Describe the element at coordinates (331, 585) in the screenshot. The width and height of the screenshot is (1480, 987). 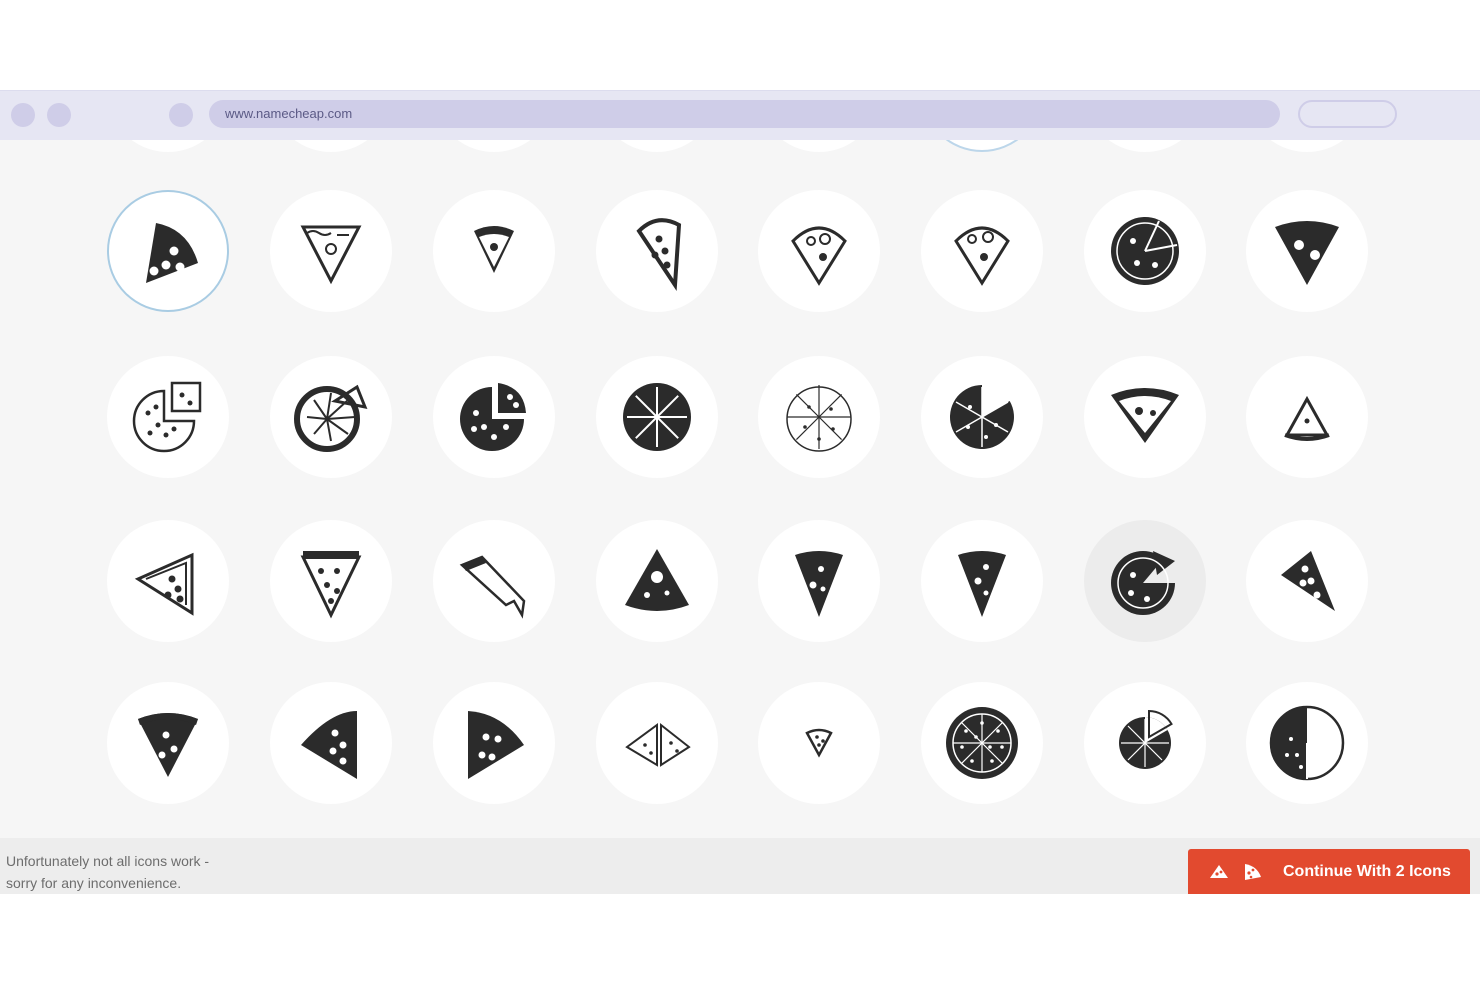
I see `pizza-slice-crust-detailed-icon` at that location.